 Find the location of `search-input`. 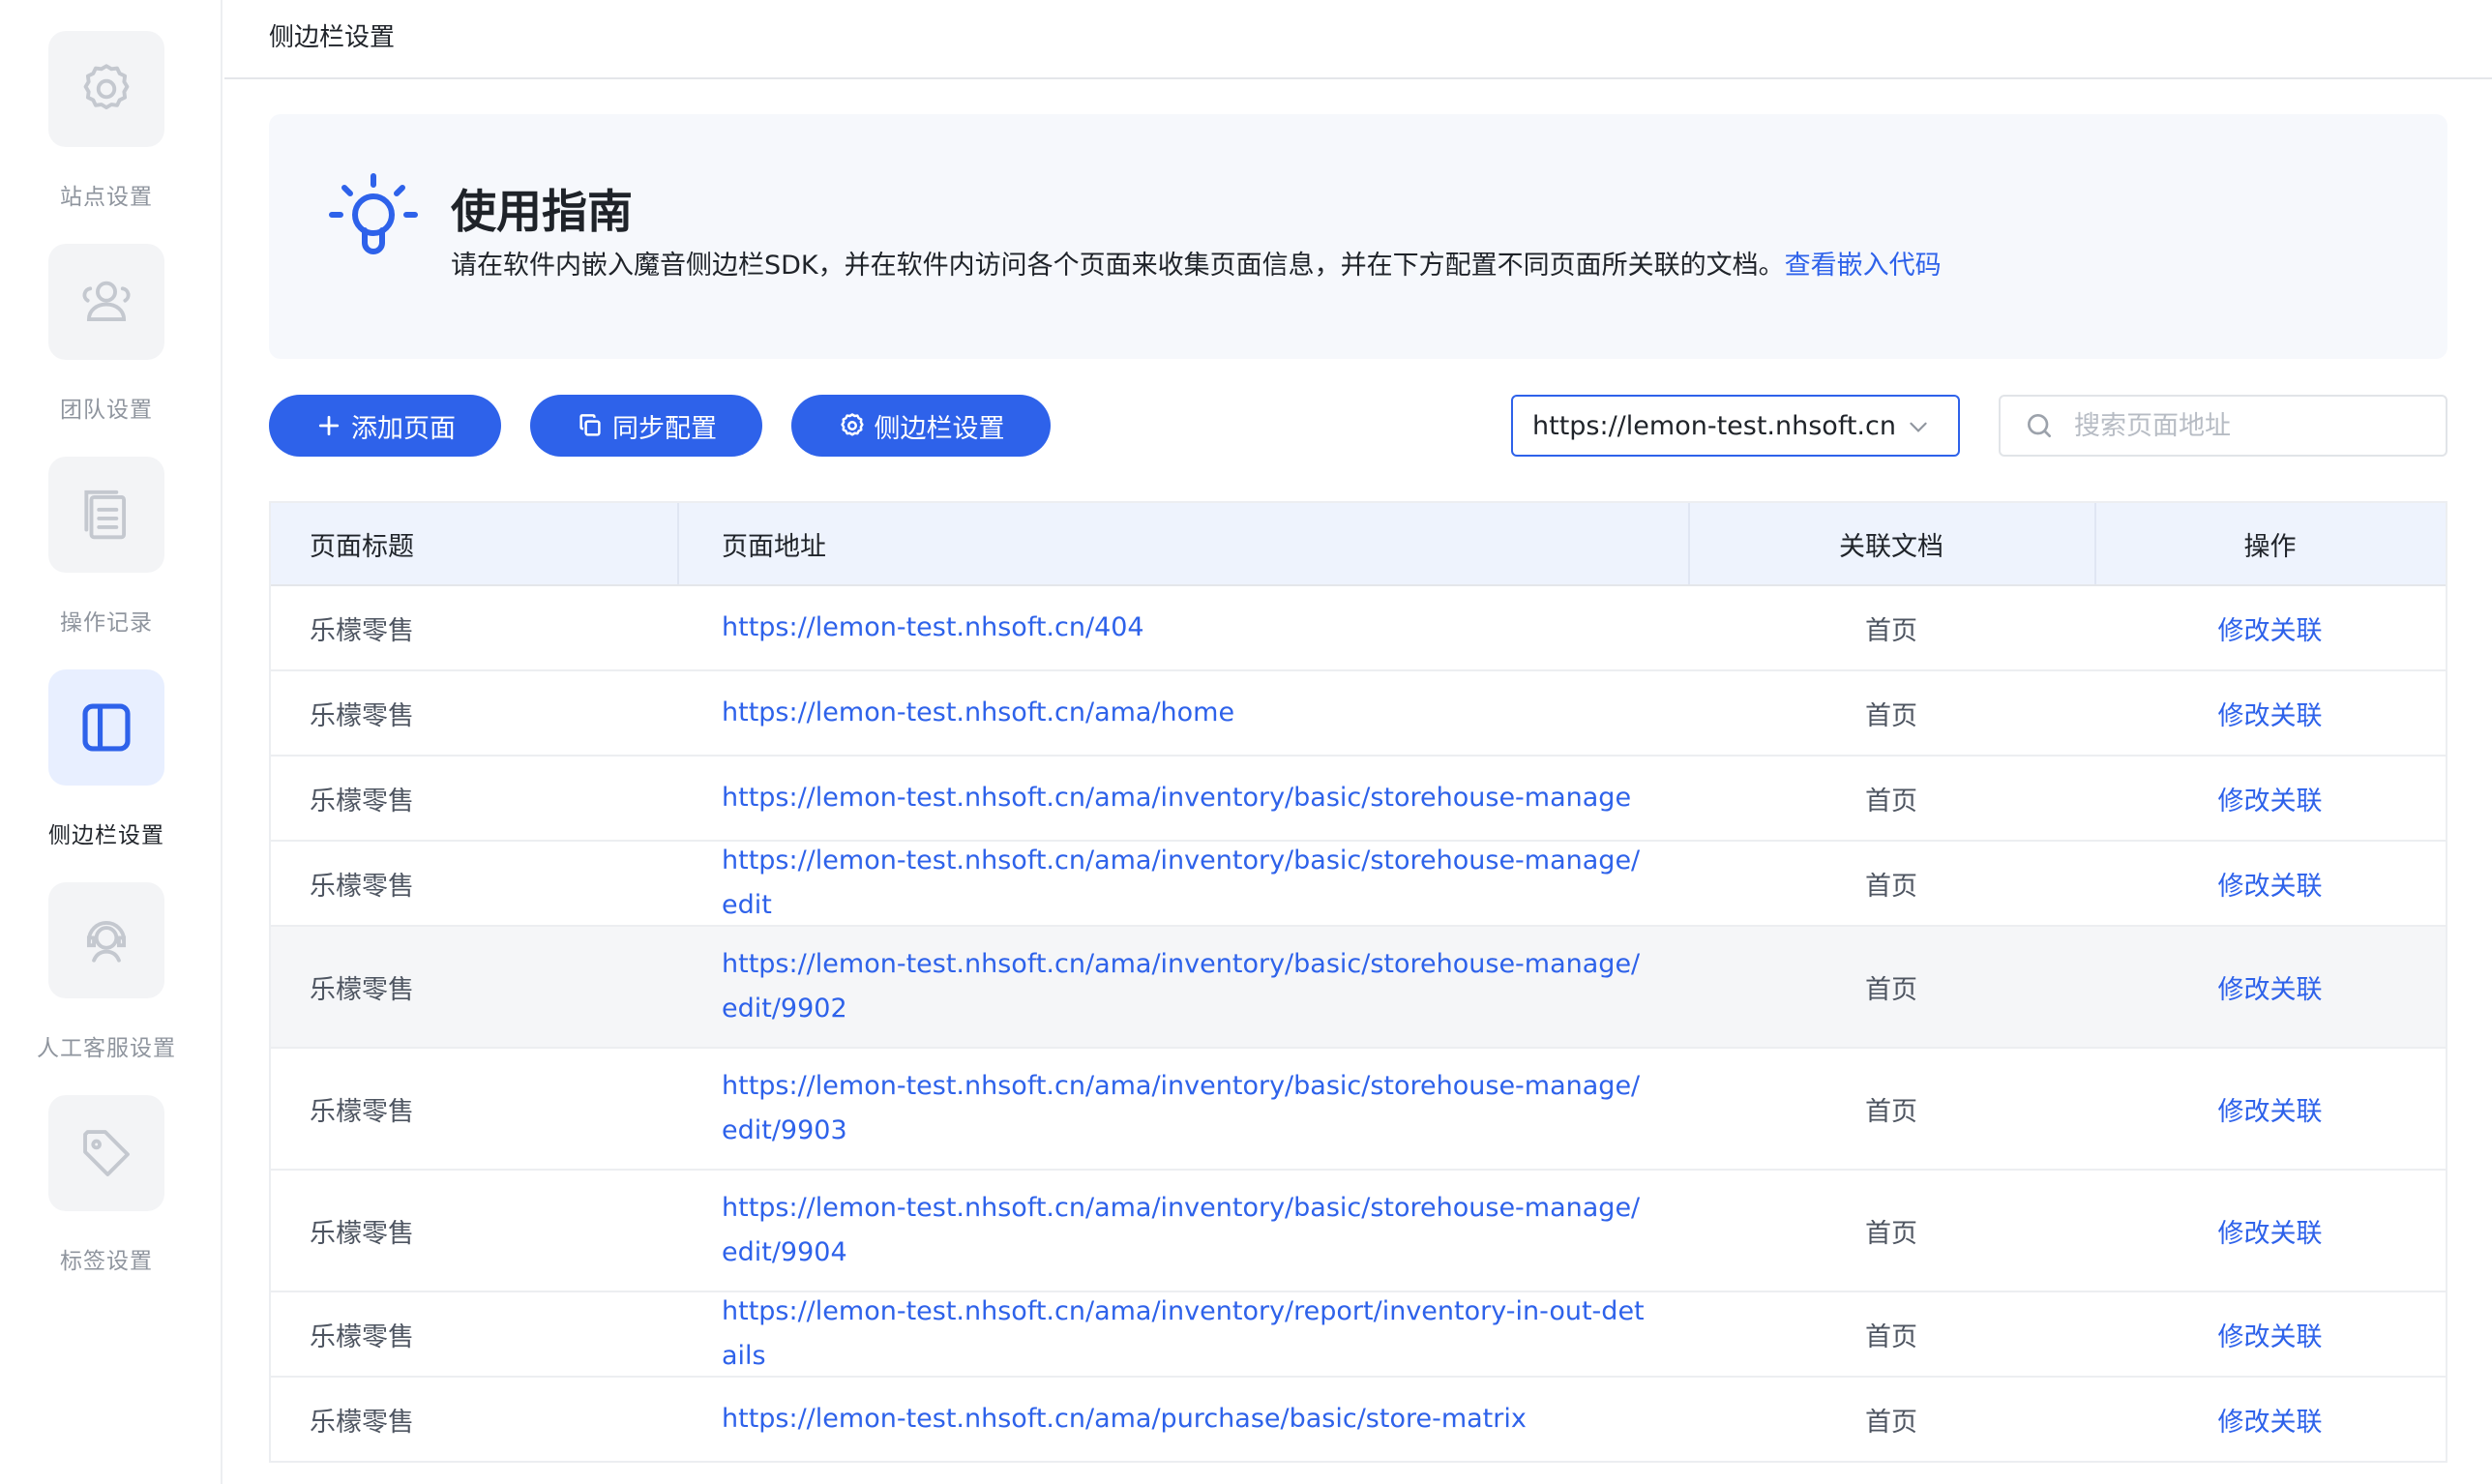

search-input is located at coordinates (2246, 425).